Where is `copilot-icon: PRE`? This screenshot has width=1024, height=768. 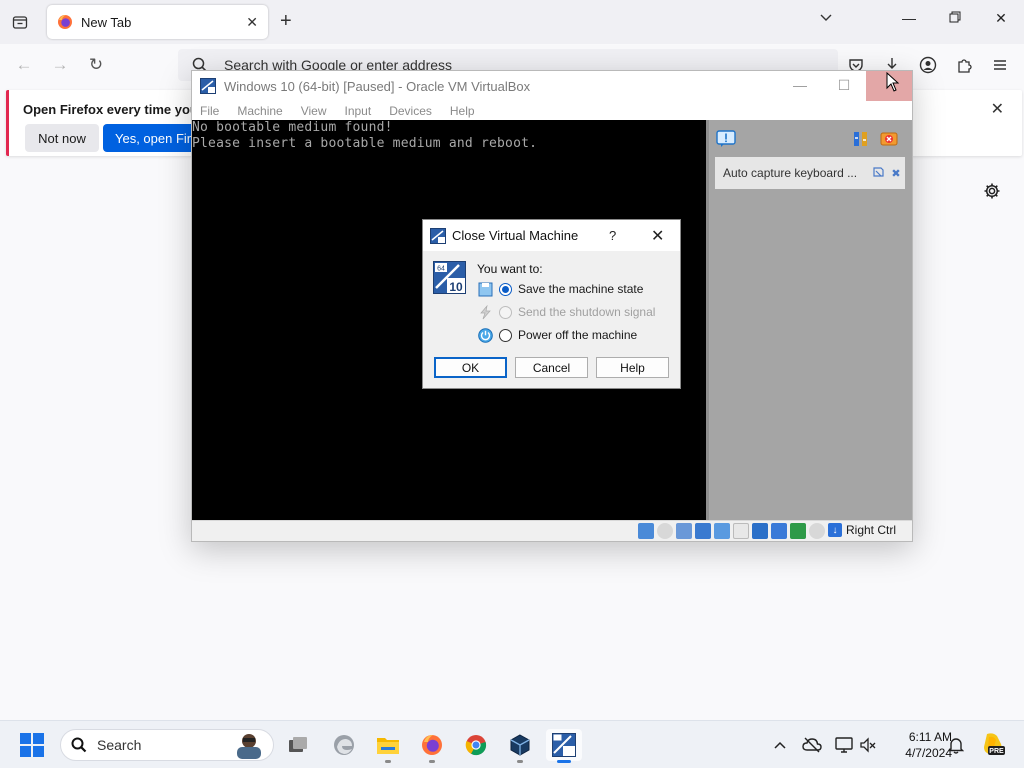 copilot-icon: PRE is located at coordinates (994, 744).